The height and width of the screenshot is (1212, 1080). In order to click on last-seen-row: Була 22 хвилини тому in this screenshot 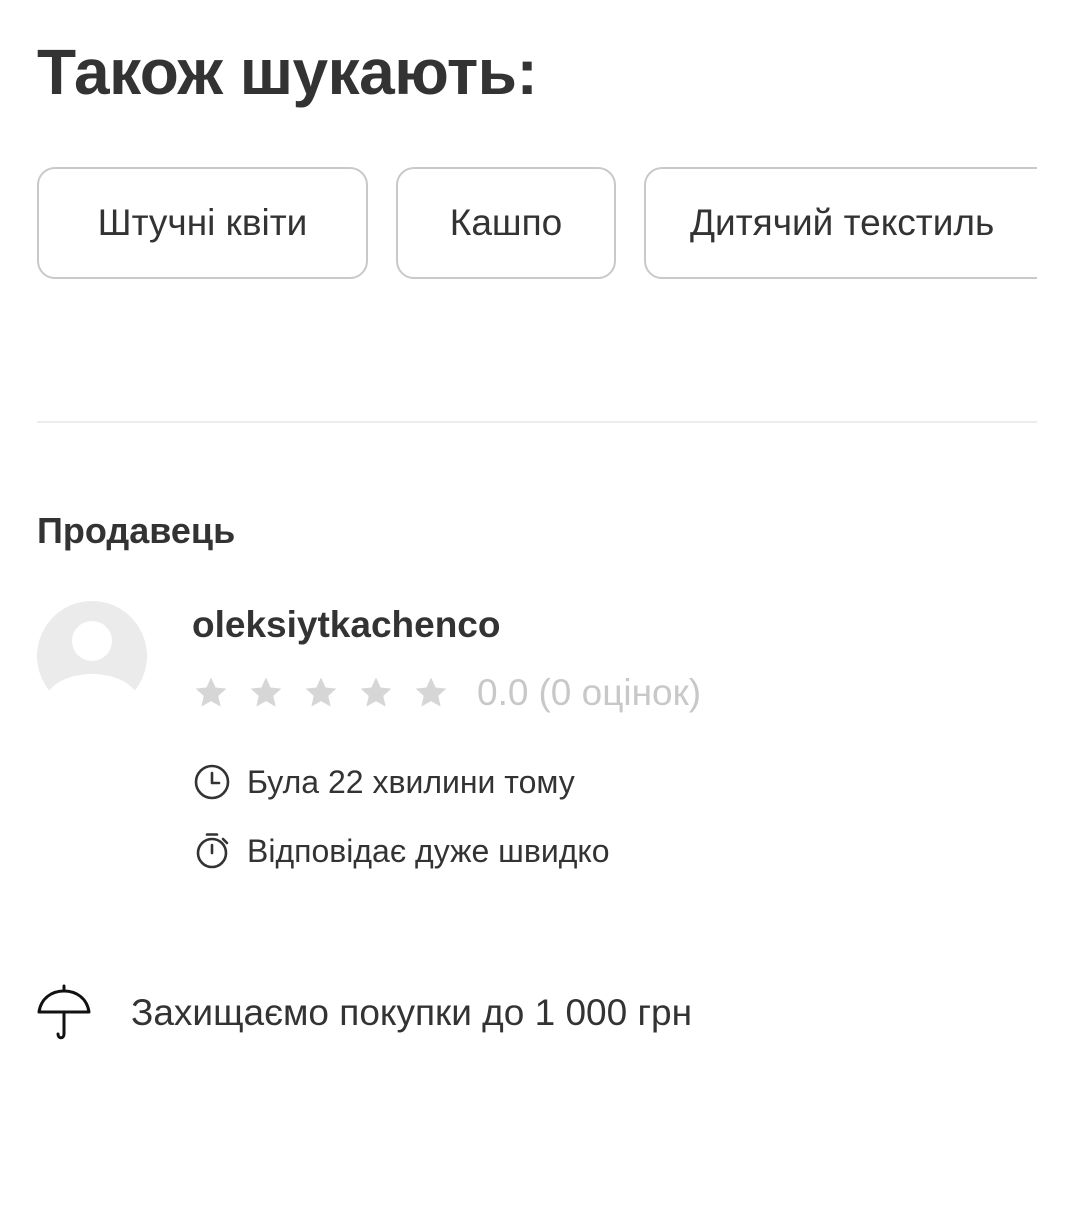, I will do `click(383, 782)`.